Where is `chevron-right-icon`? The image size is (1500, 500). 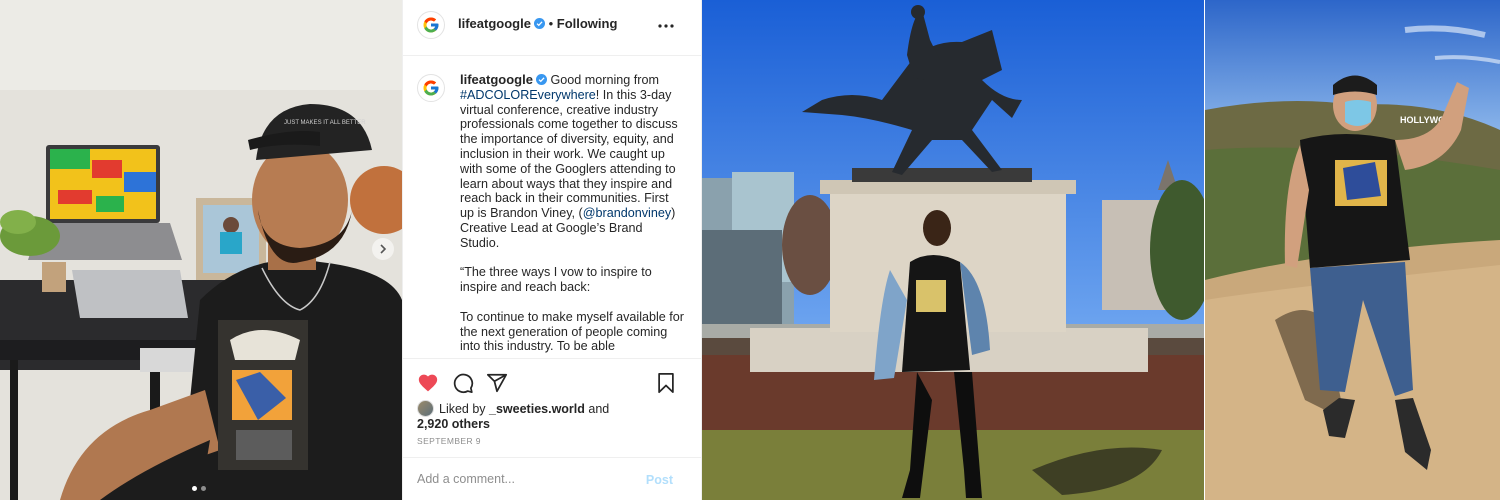 chevron-right-icon is located at coordinates (383, 249).